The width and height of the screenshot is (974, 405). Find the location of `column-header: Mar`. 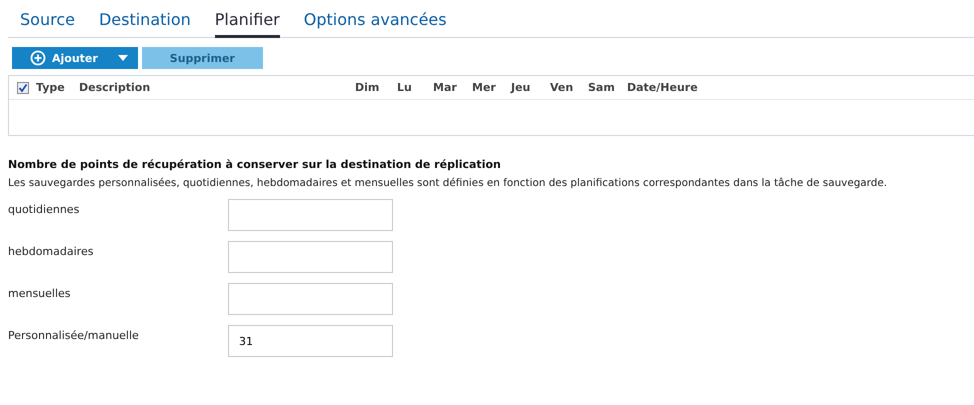

column-header: Mar is located at coordinates (445, 87).